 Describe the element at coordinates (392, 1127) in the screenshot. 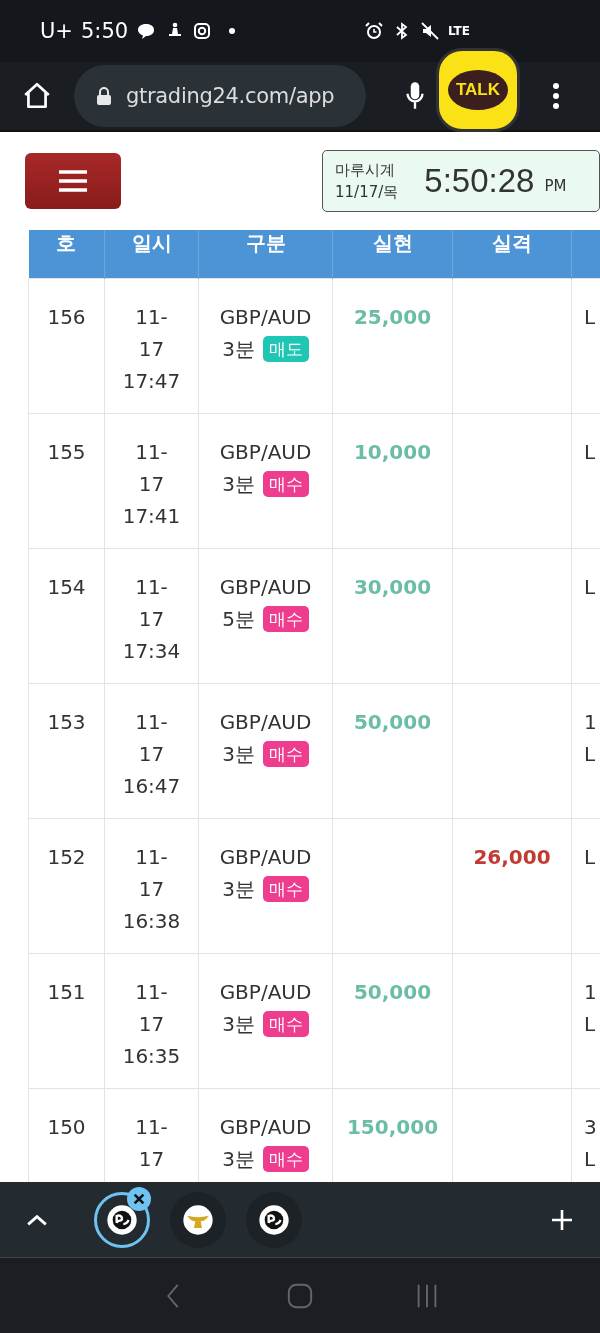

I see `profit-amount: 150,000` at that location.